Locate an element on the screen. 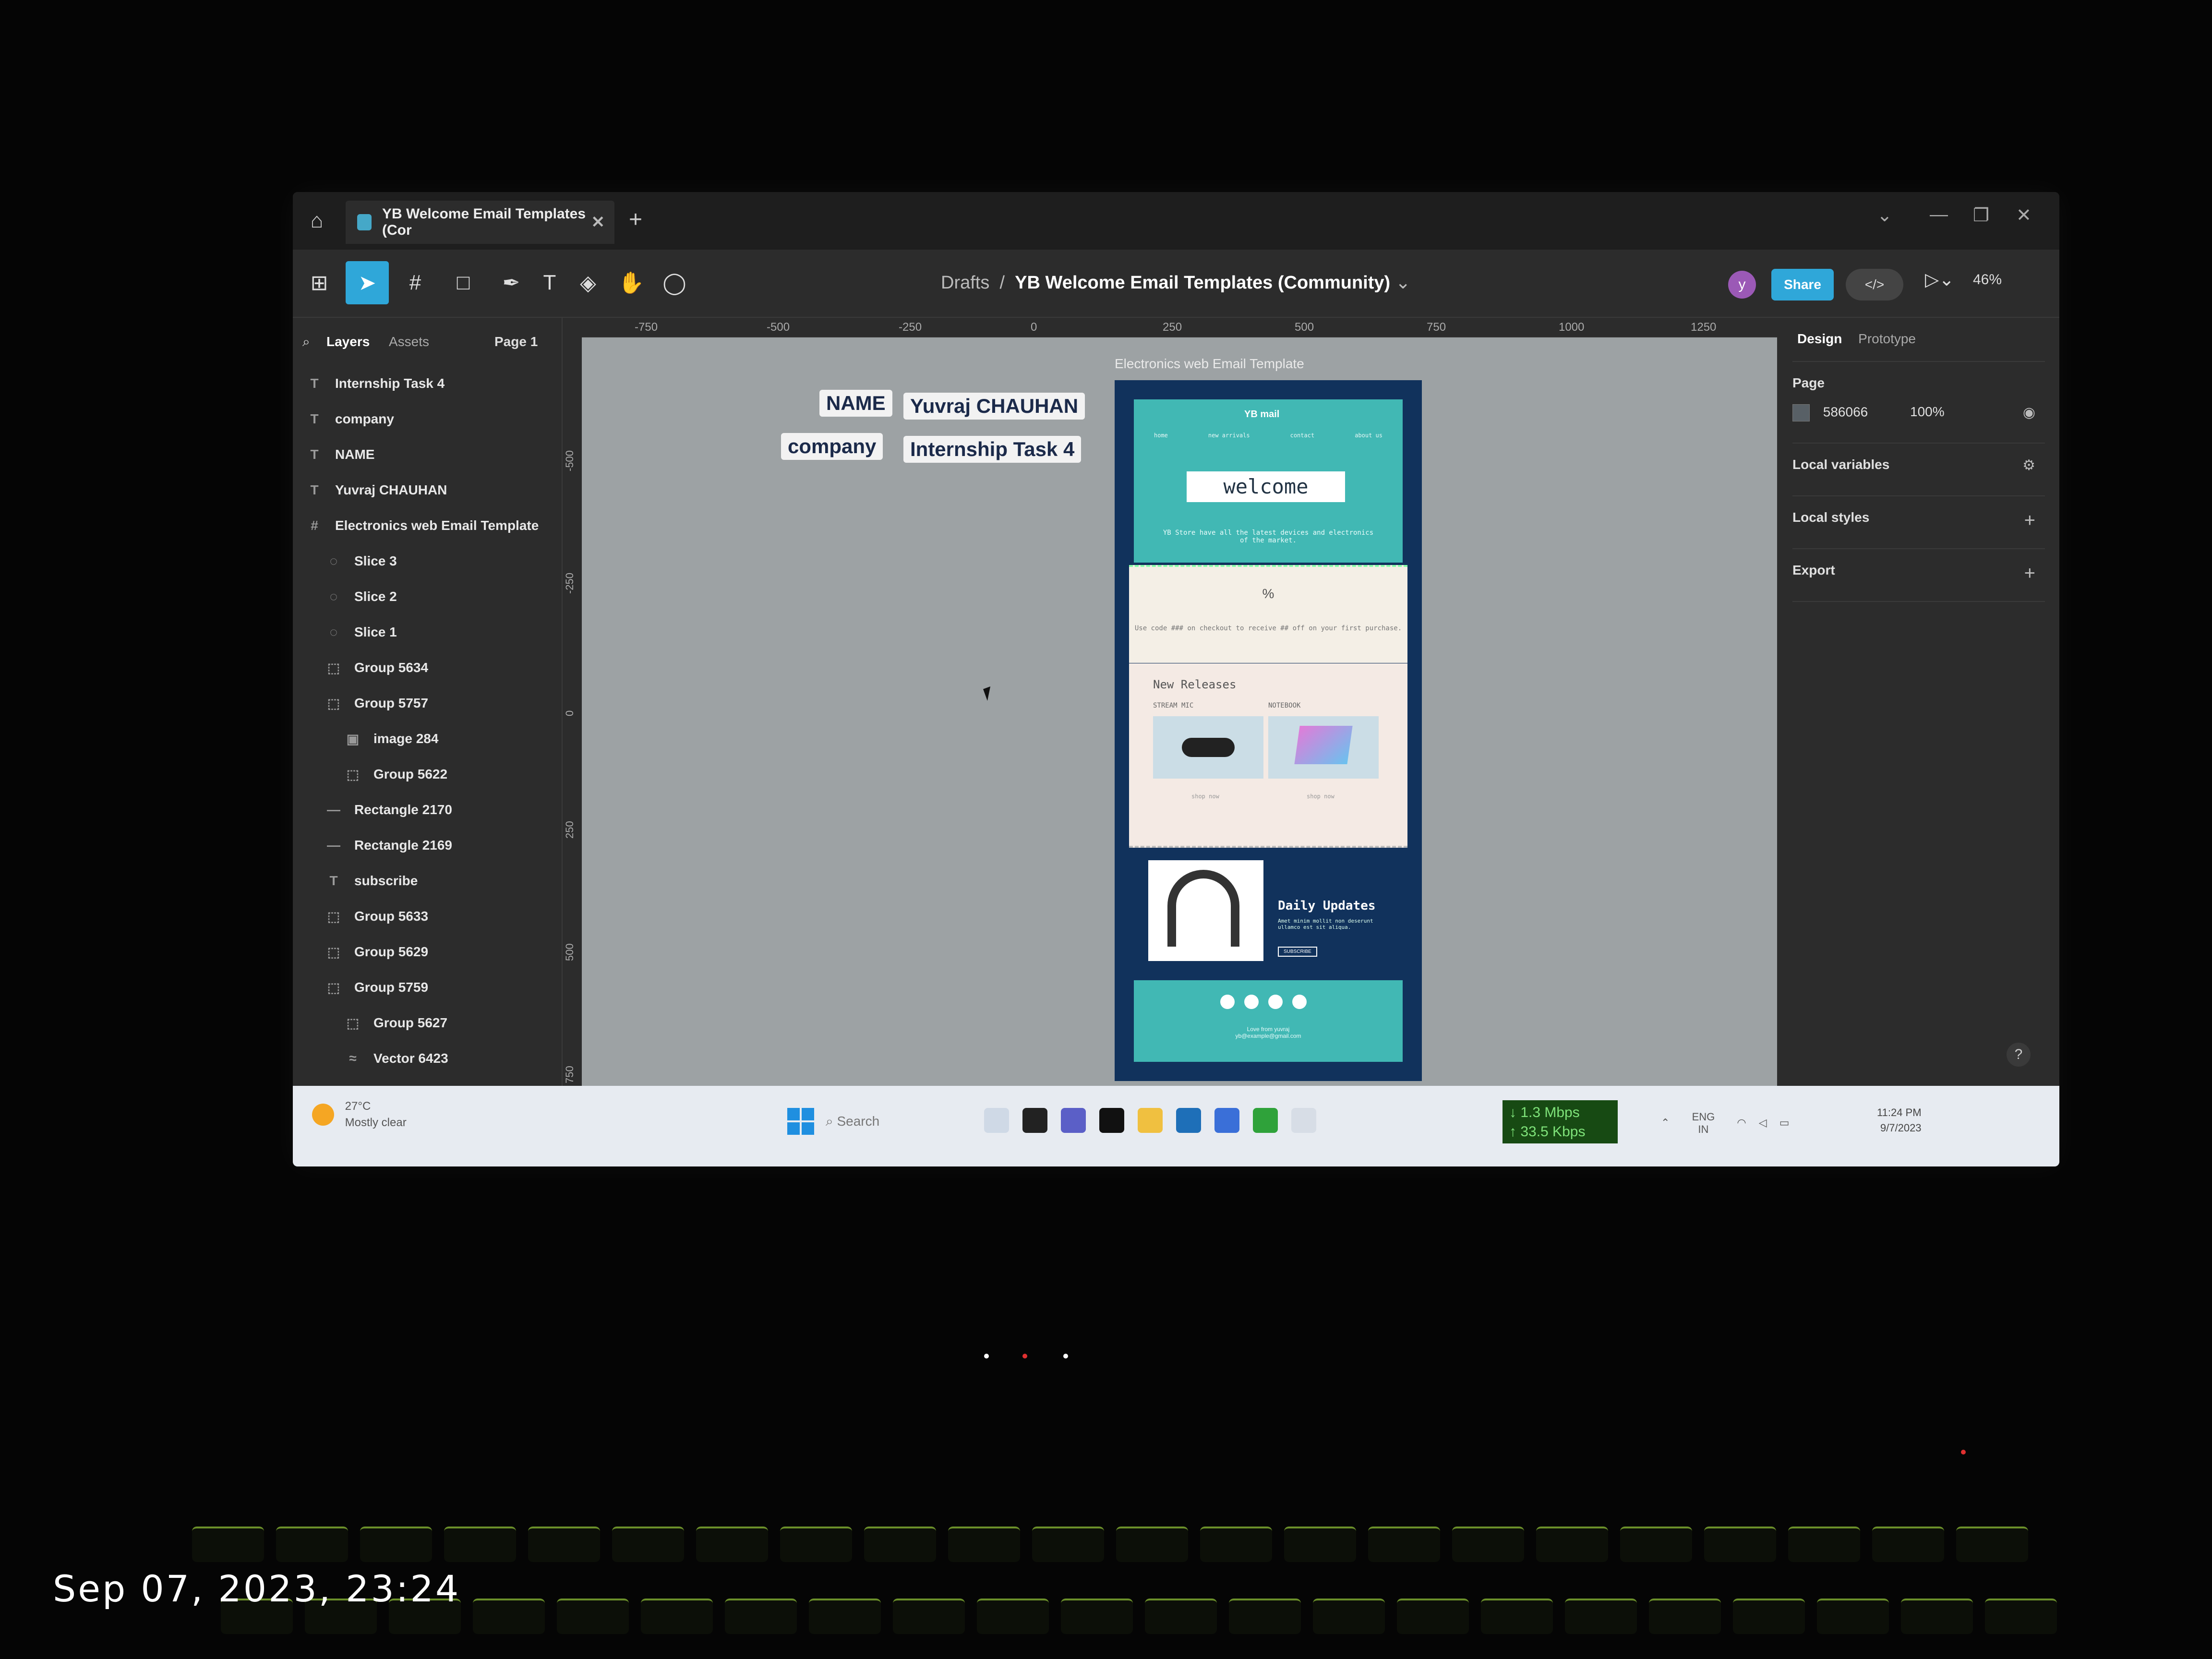  share-button: Share is located at coordinates (1802, 285).